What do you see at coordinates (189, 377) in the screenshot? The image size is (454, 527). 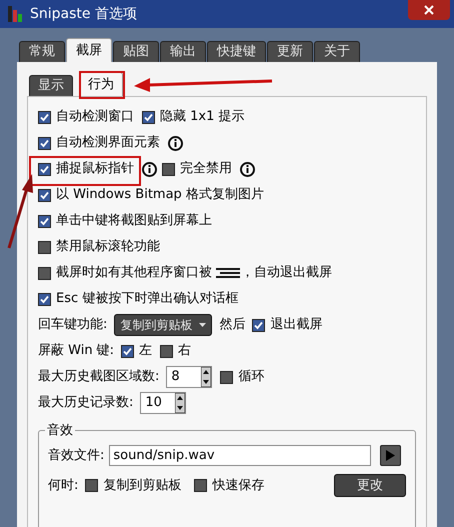 I see `spin-box: 8` at bounding box center [189, 377].